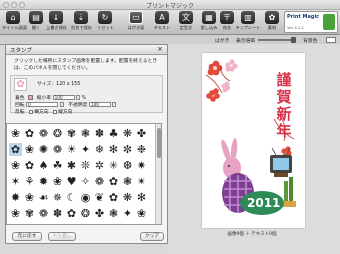 This screenshot has width=340, height=254. Describe the element at coordinates (61, 104) in the screenshot. I see `rotate-stepper` at that location.